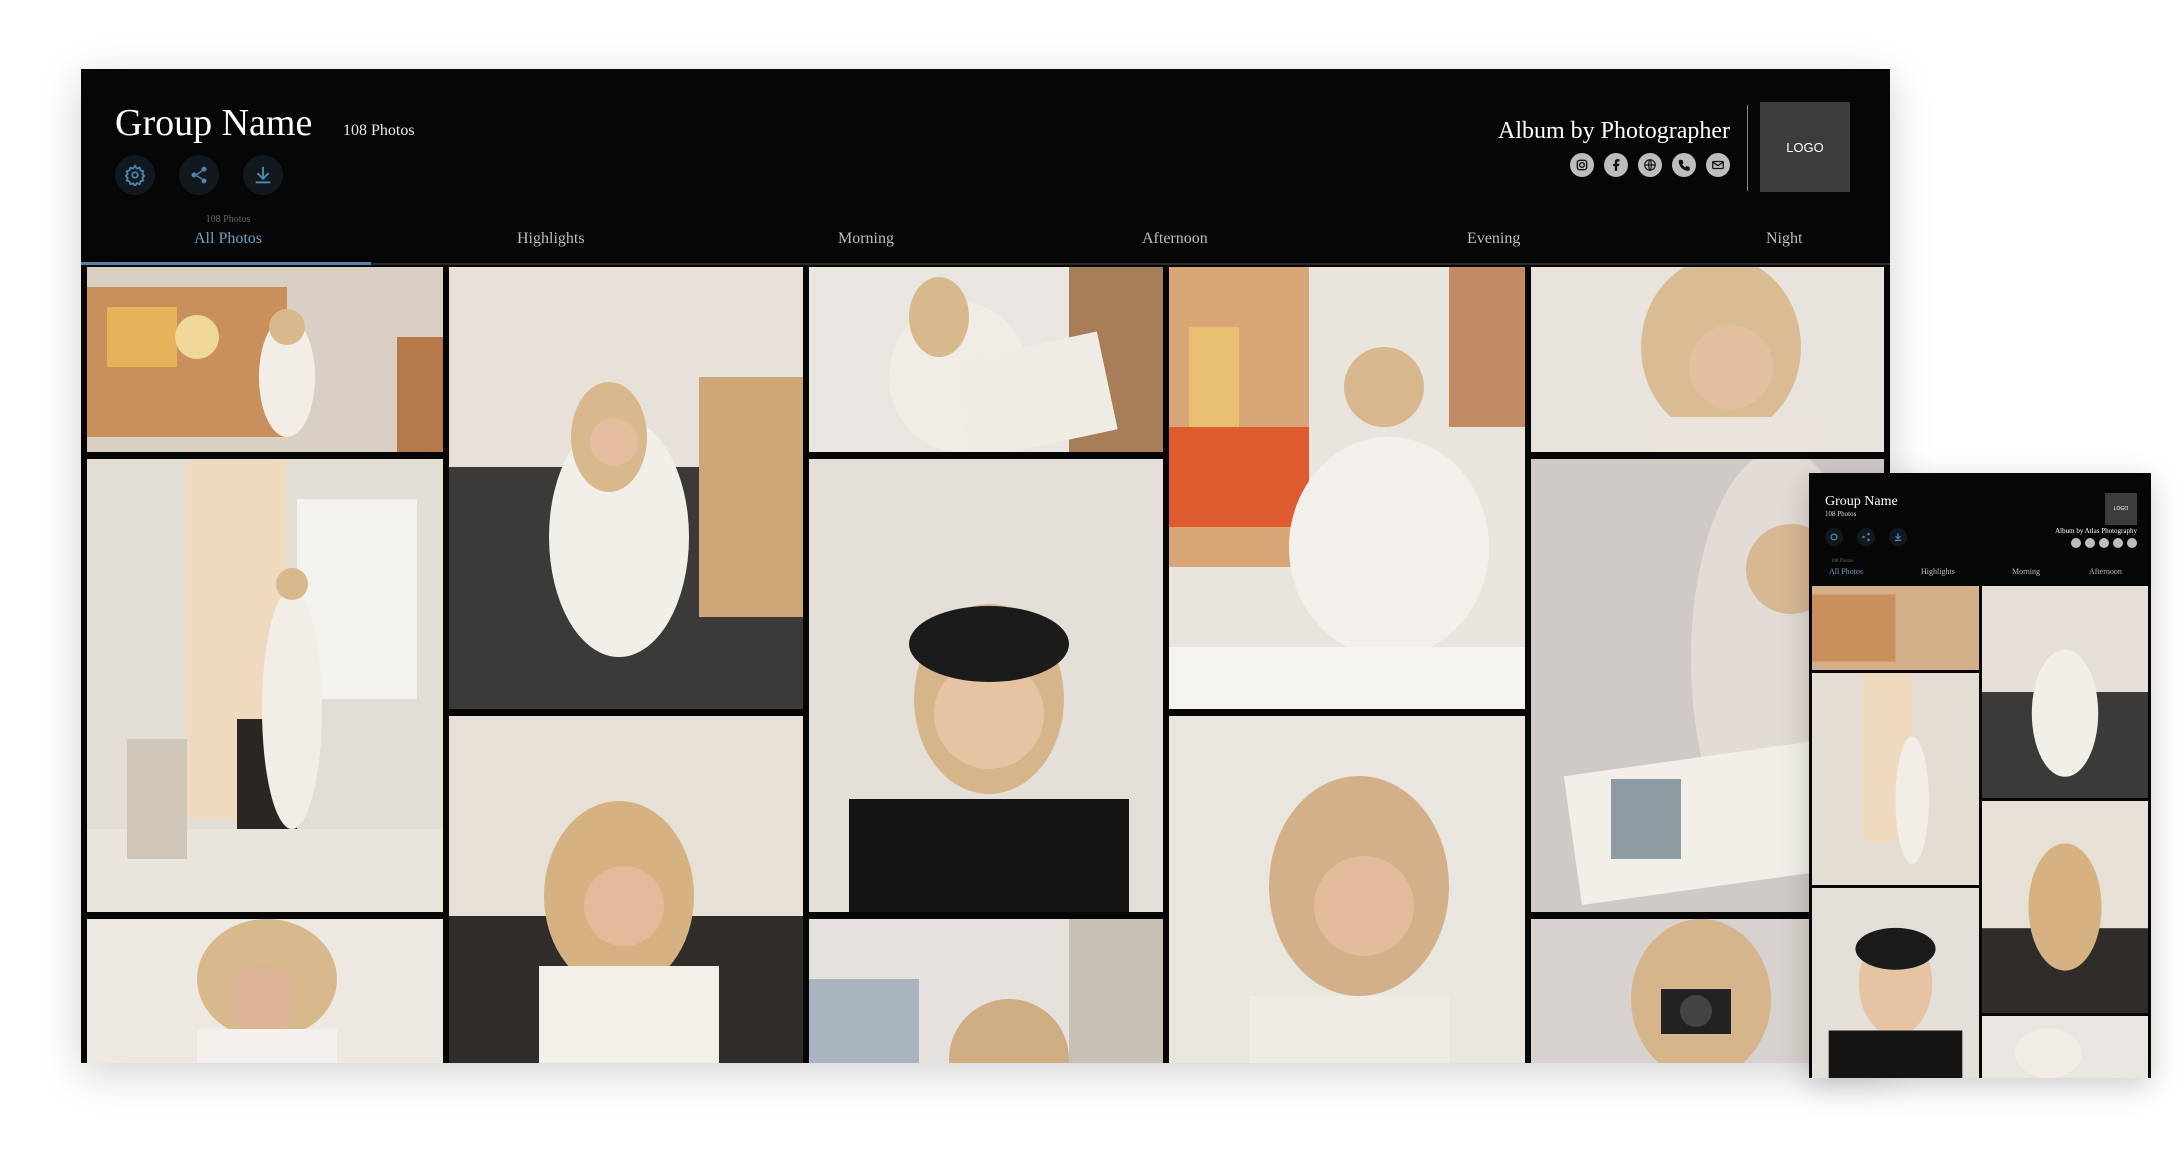 This screenshot has height=1155, width=2178. I want to click on mini-logo: LOGO, so click(2121, 509).